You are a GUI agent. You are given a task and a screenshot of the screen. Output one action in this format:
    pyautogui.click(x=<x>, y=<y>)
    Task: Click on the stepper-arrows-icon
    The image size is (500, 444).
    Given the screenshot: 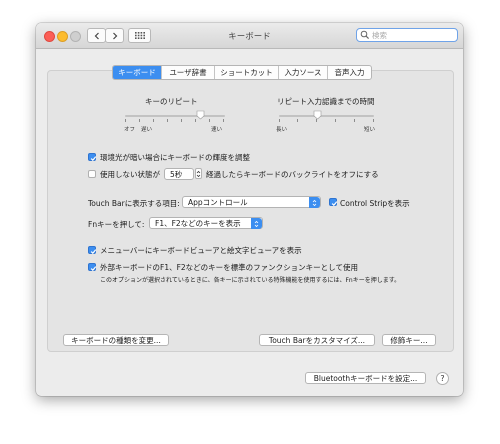 What is the action you would take?
    pyautogui.click(x=198, y=173)
    